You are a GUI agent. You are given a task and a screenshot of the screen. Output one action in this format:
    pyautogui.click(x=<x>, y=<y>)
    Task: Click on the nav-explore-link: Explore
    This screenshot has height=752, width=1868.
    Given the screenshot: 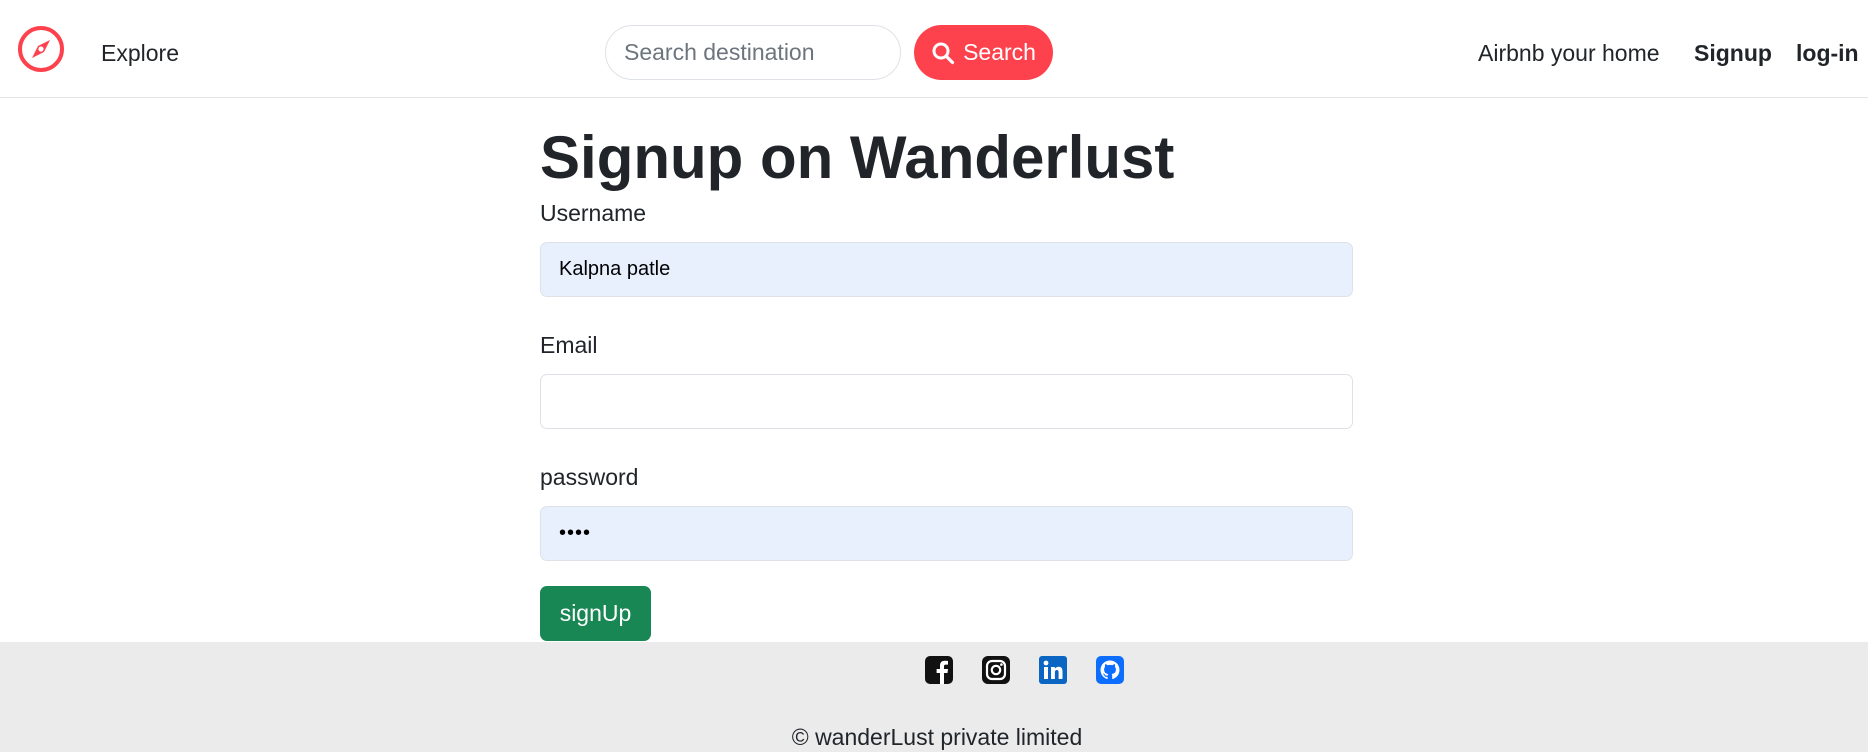 What is the action you would take?
    pyautogui.click(x=140, y=53)
    